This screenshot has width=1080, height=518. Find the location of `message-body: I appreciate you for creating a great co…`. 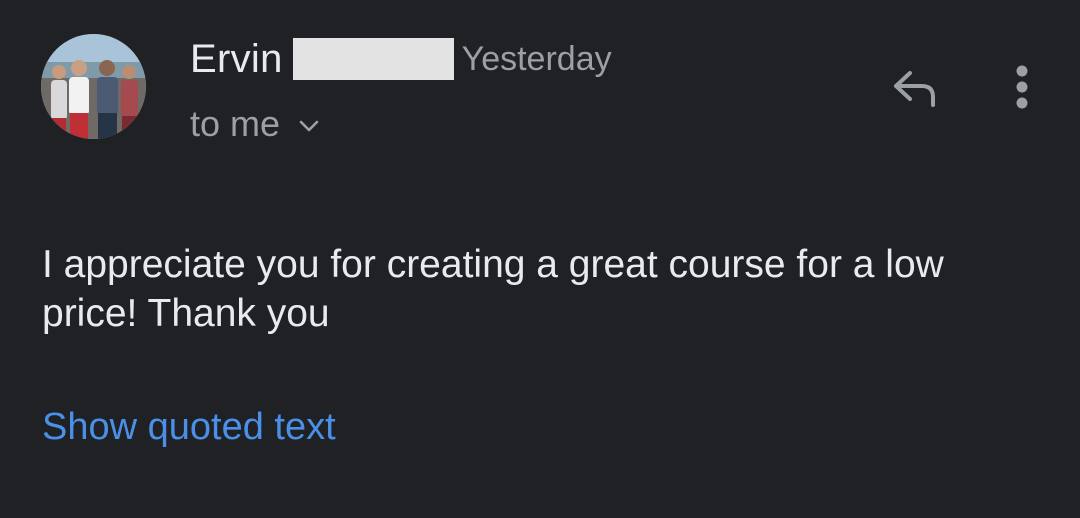

message-body: I appreciate you for creating a great co… is located at coordinates (493, 289).